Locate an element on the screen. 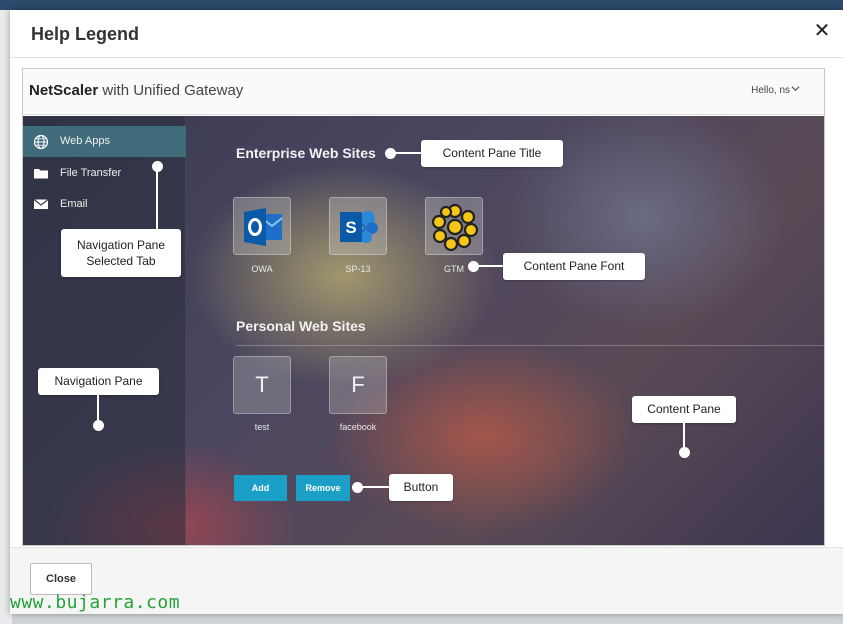  remove-button: Remove is located at coordinates (323, 488).